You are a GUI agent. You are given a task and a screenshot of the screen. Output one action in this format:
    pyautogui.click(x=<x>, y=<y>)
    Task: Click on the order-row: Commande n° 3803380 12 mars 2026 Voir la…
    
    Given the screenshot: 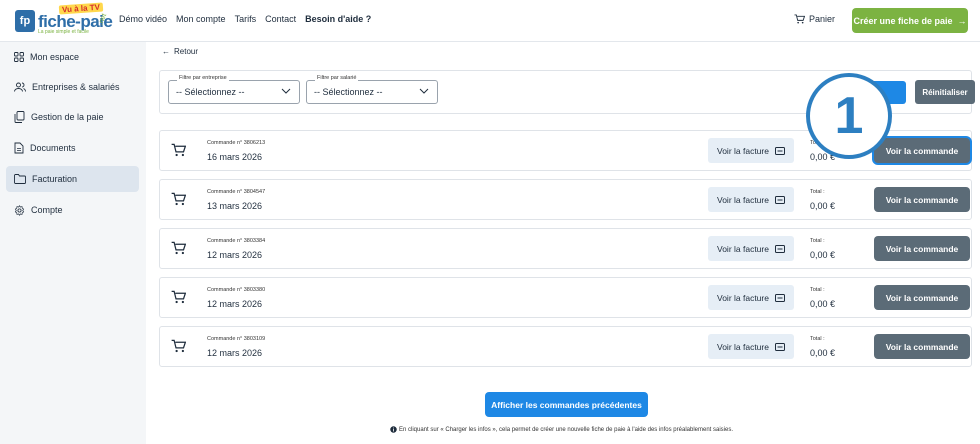 What is the action you would take?
    pyautogui.click(x=565, y=297)
    